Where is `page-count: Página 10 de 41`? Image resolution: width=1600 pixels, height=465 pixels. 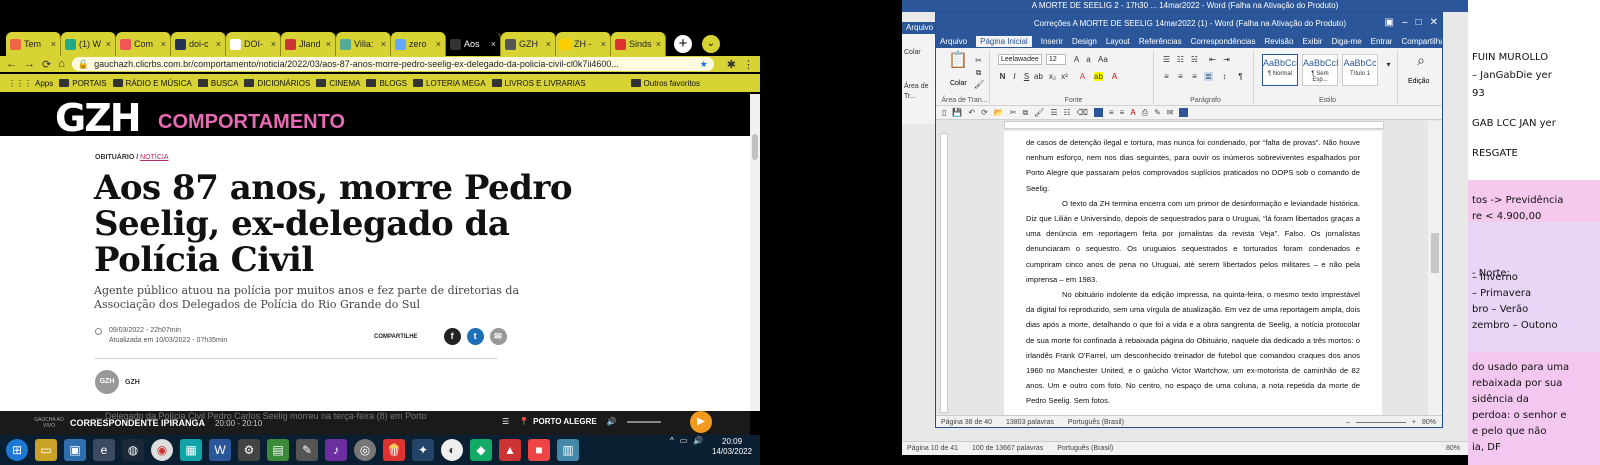
page-count: Página 10 de 41 is located at coordinates (932, 448).